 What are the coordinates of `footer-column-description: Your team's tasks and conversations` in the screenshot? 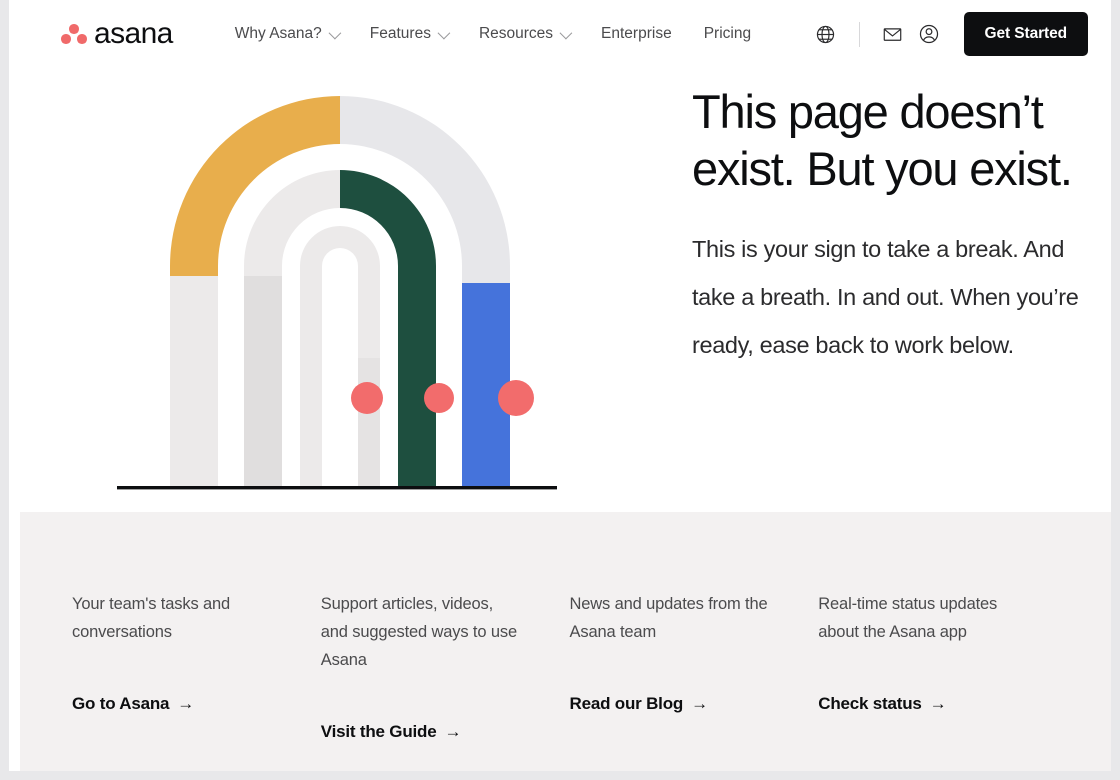 It's located at (151, 618).